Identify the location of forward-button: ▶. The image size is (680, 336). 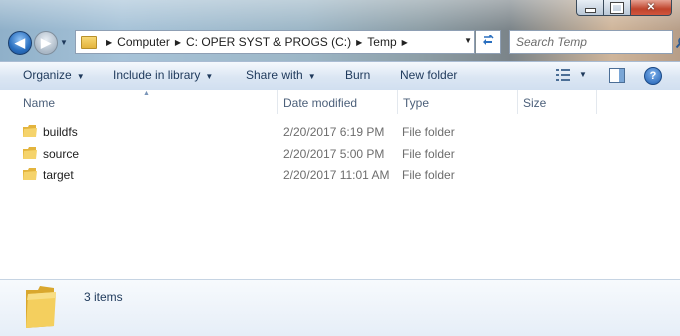
(46, 43).